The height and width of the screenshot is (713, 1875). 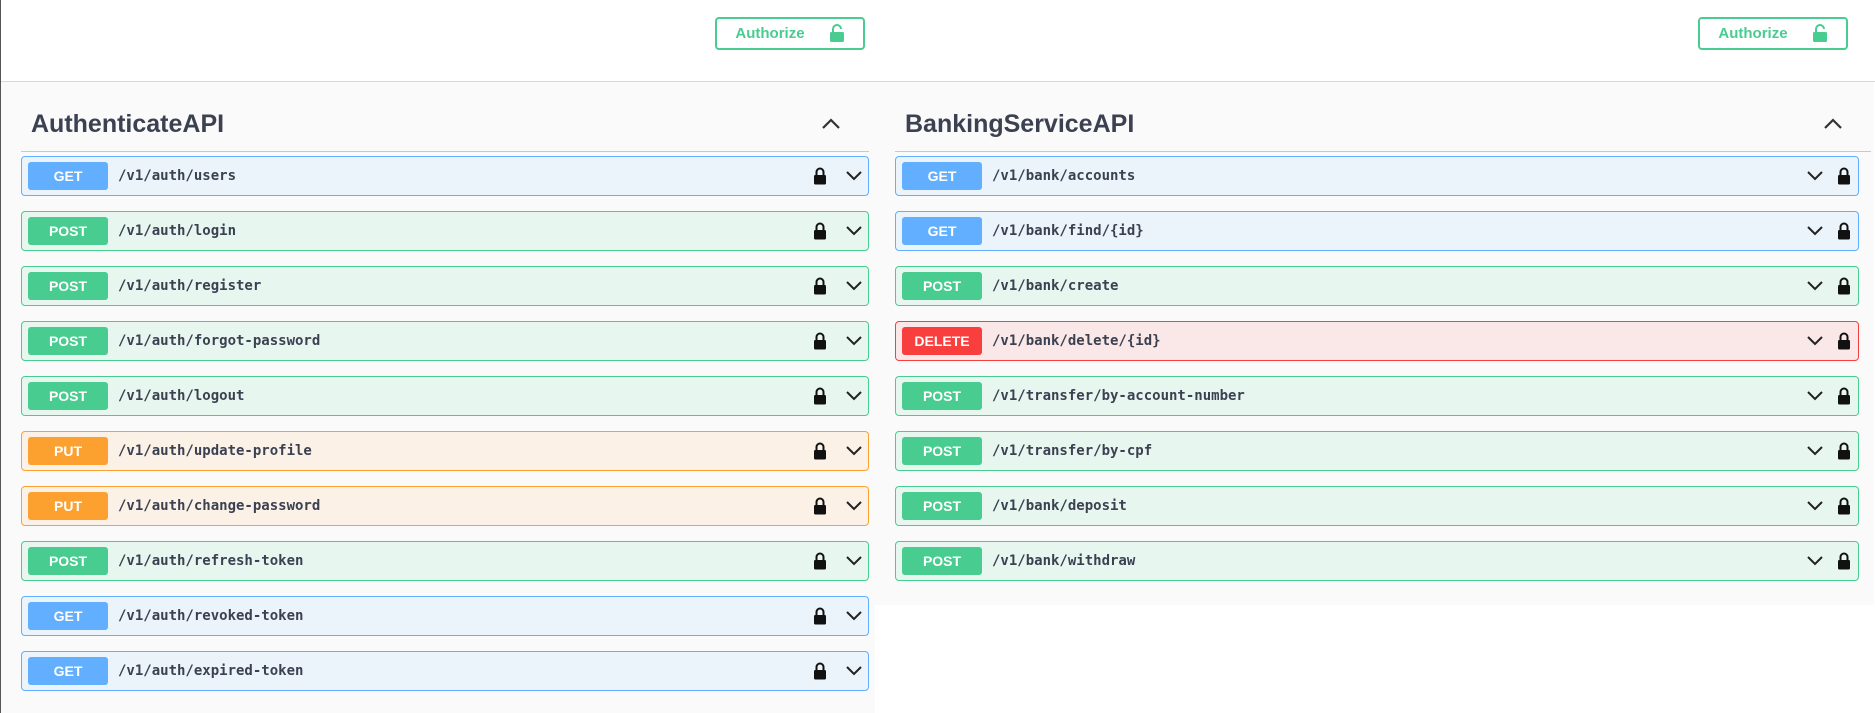 What do you see at coordinates (1374, 117) in the screenshot?
I see `section-header: BankingServiceAPI` at bounding box center [1374, 117].